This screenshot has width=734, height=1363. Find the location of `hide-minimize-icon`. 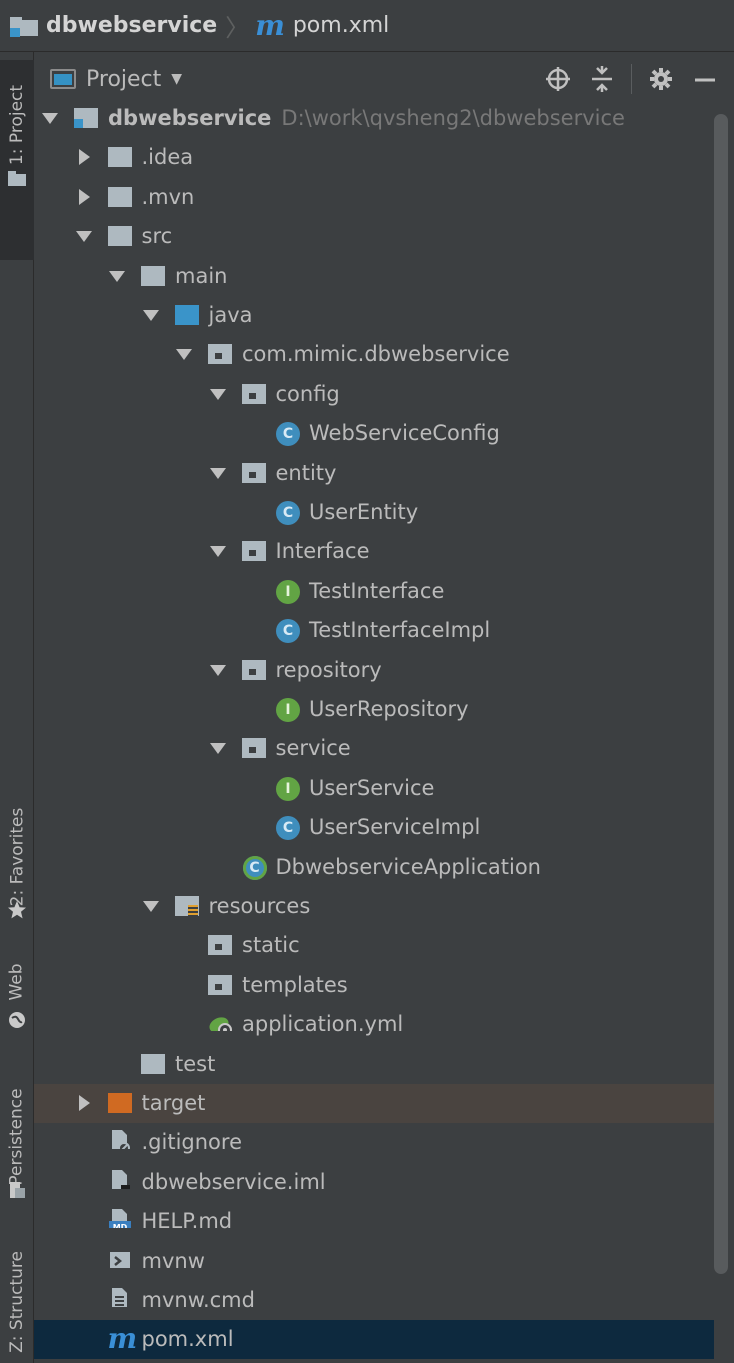

hide-minimize-icon is located at coordinates (705, 79).